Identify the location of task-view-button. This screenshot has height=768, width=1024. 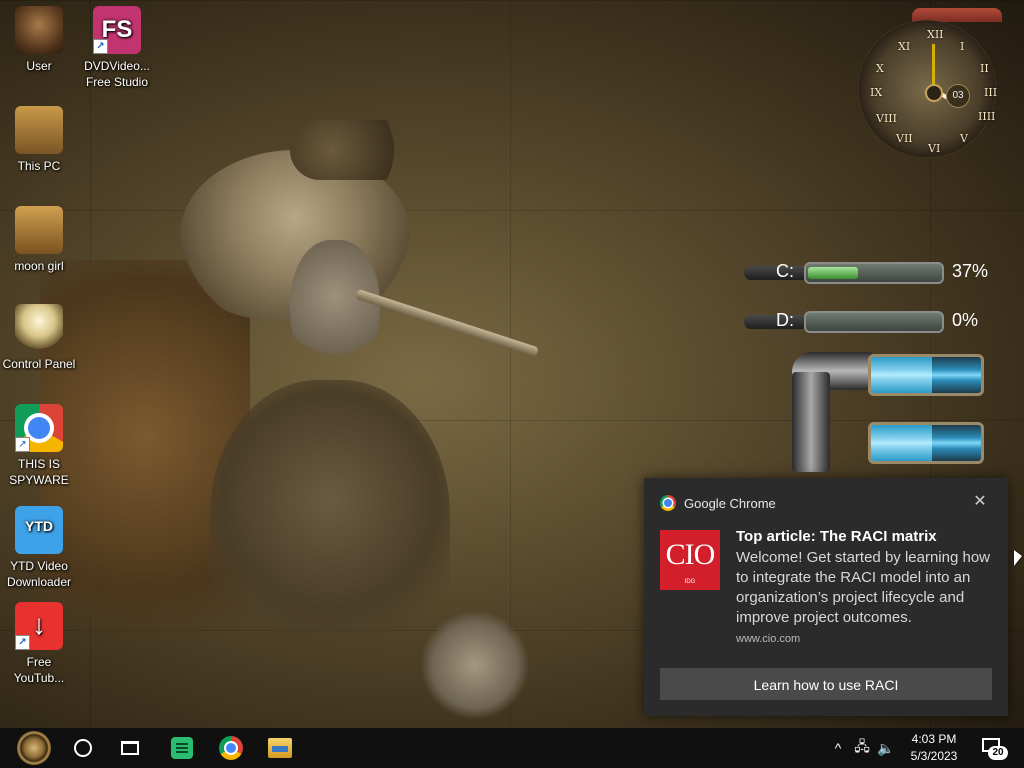
(130, 748).